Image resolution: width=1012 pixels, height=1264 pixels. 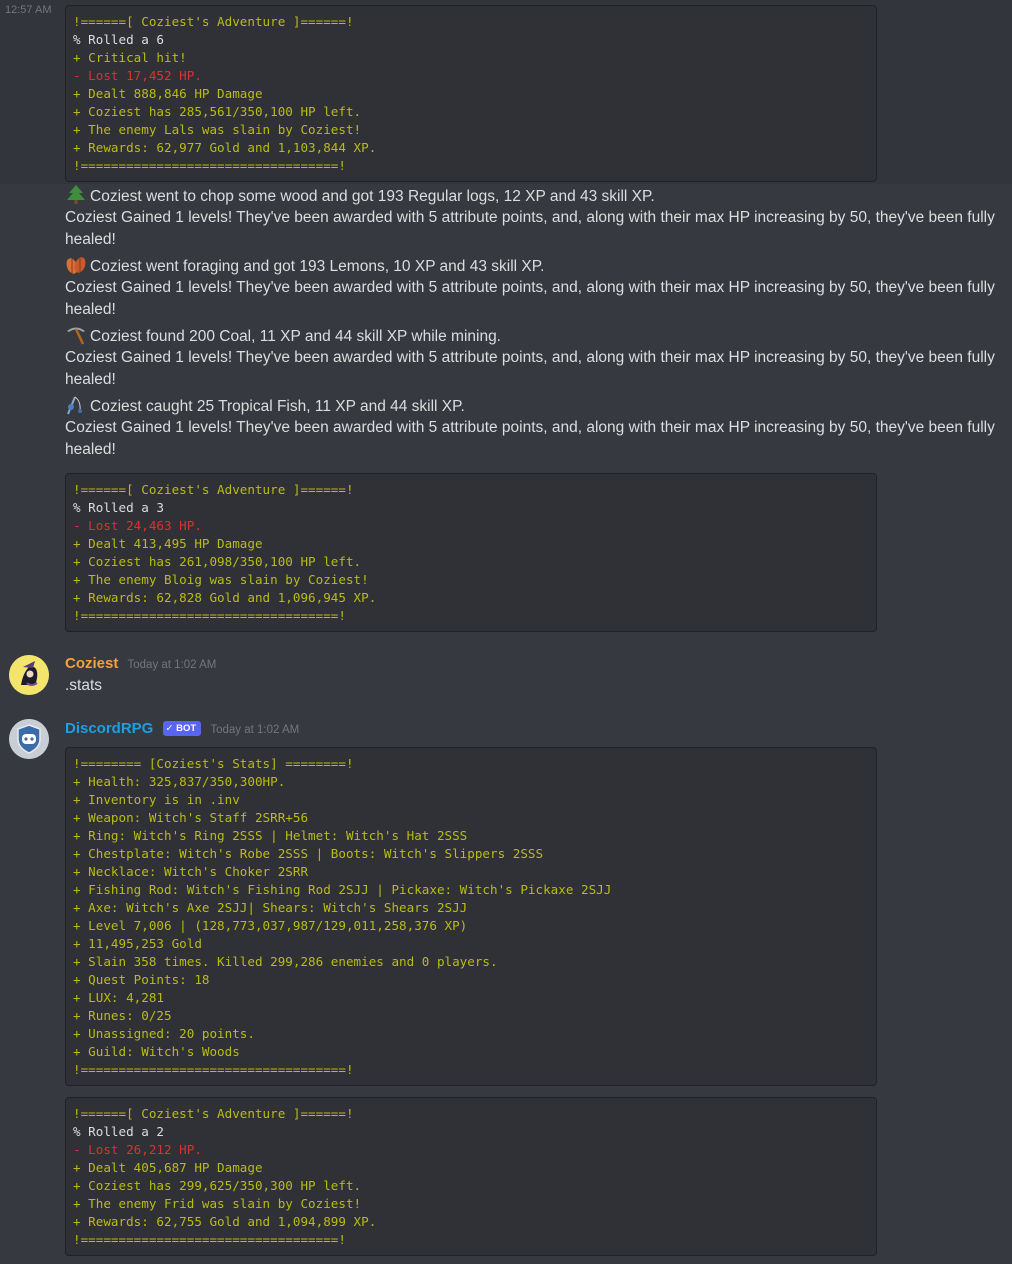 I want to click on code-line: + Coziest has 285,561/350,100 HP left., so click(x=217, y=111).